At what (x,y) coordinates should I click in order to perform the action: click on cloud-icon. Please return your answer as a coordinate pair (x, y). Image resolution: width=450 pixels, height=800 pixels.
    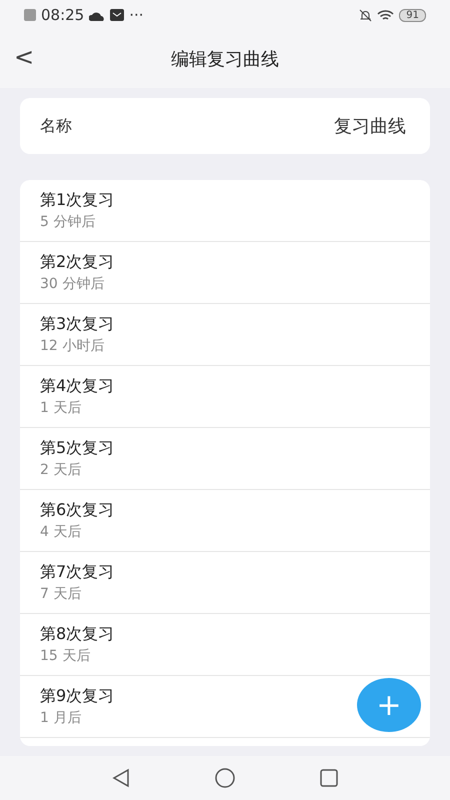
    Looking at the image, I should click on (97, 15).